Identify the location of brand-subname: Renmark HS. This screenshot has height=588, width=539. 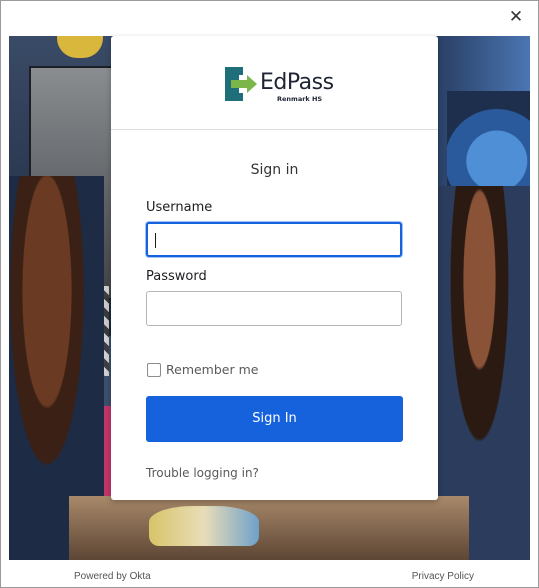
(300, 99).